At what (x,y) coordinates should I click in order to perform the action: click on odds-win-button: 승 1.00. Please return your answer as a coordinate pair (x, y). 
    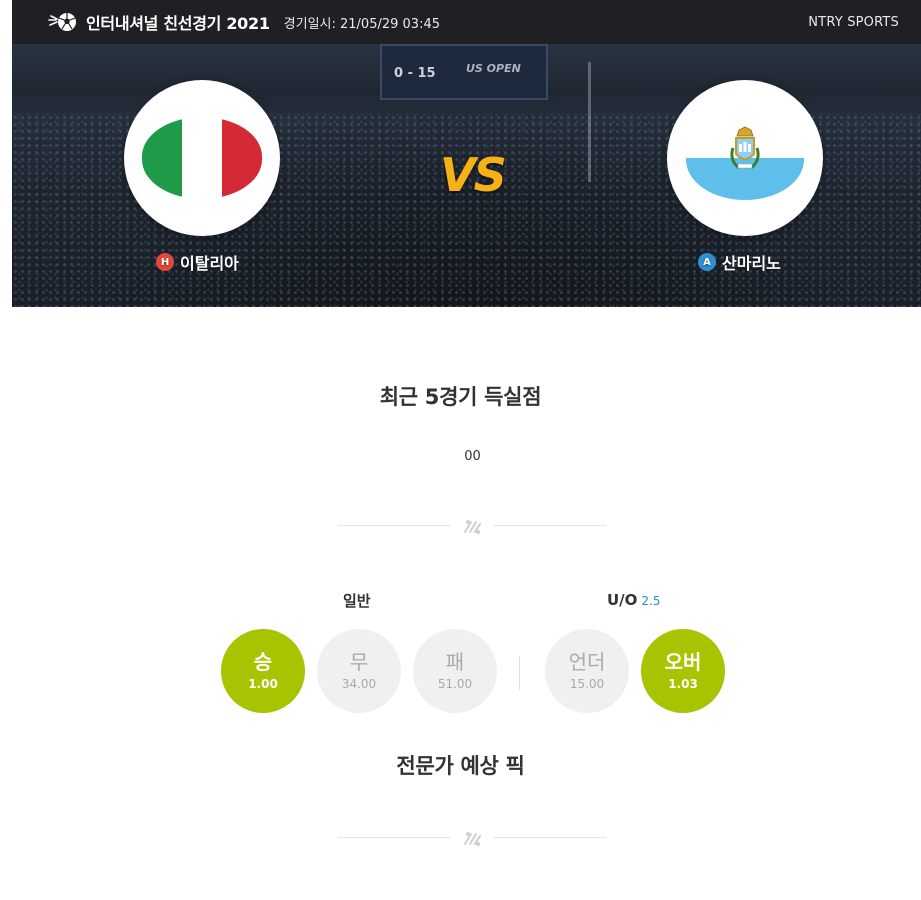
    Looking at the image, I should click on (263, 671).